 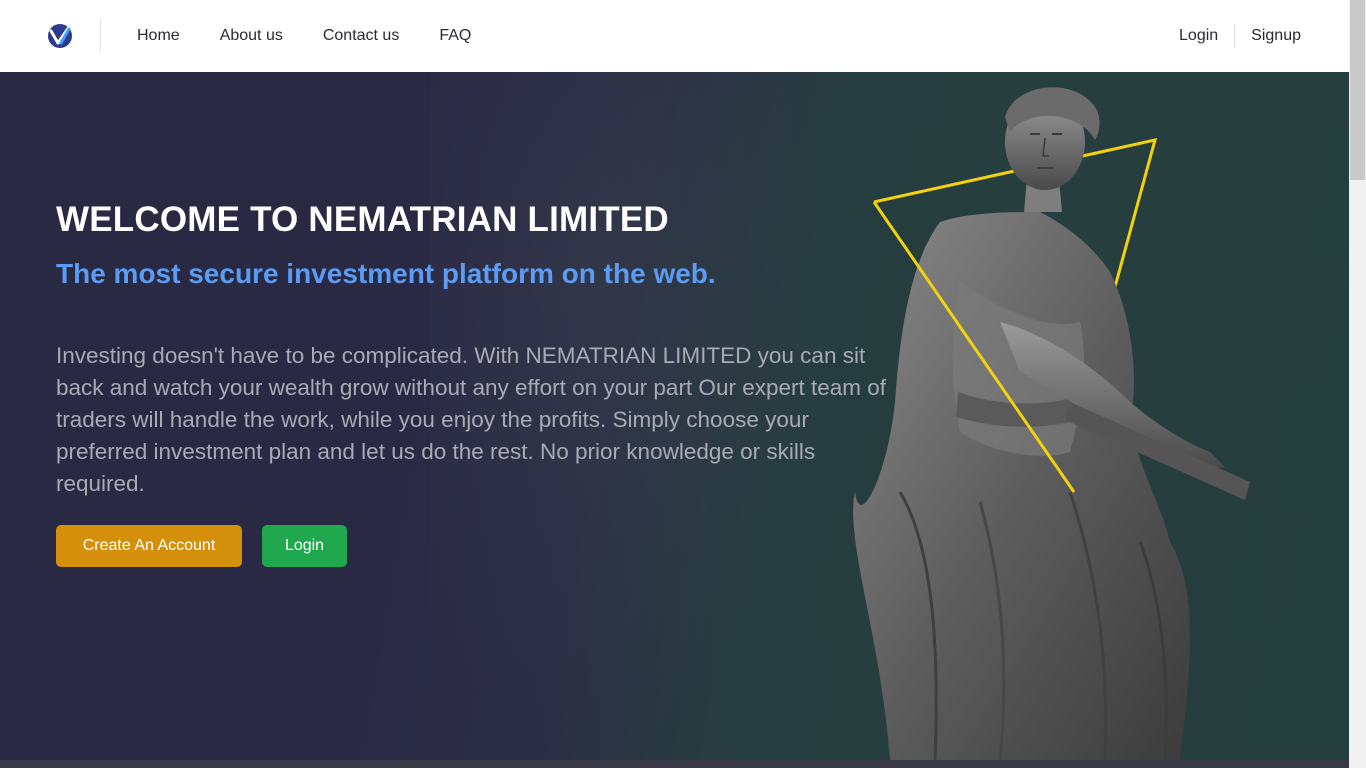 What do you see at coordinates (251, 36) in the screenshot?
I see `nav-link-about-us: About us` at bounding box center [251, 36].